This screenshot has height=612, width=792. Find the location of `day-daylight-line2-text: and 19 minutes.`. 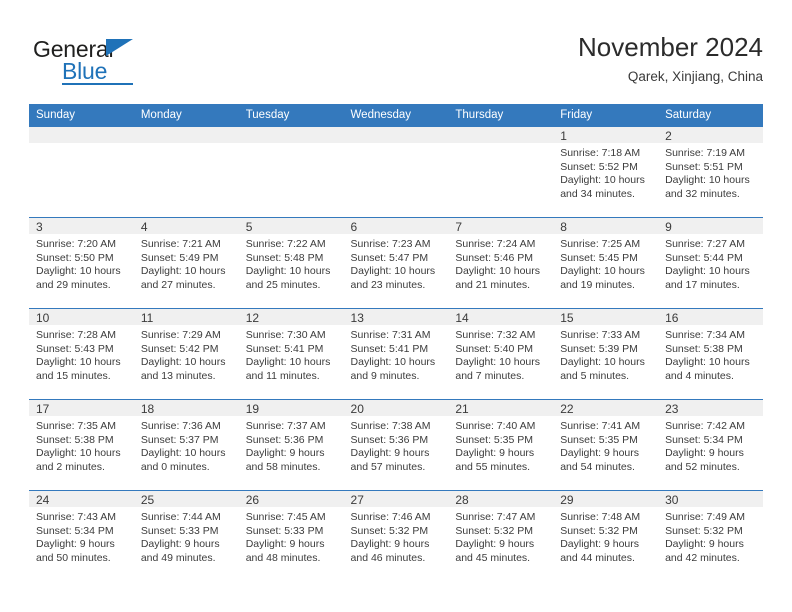

day-daylight-line2-text: and 19 minutes. is located at coordinates (597, 284).